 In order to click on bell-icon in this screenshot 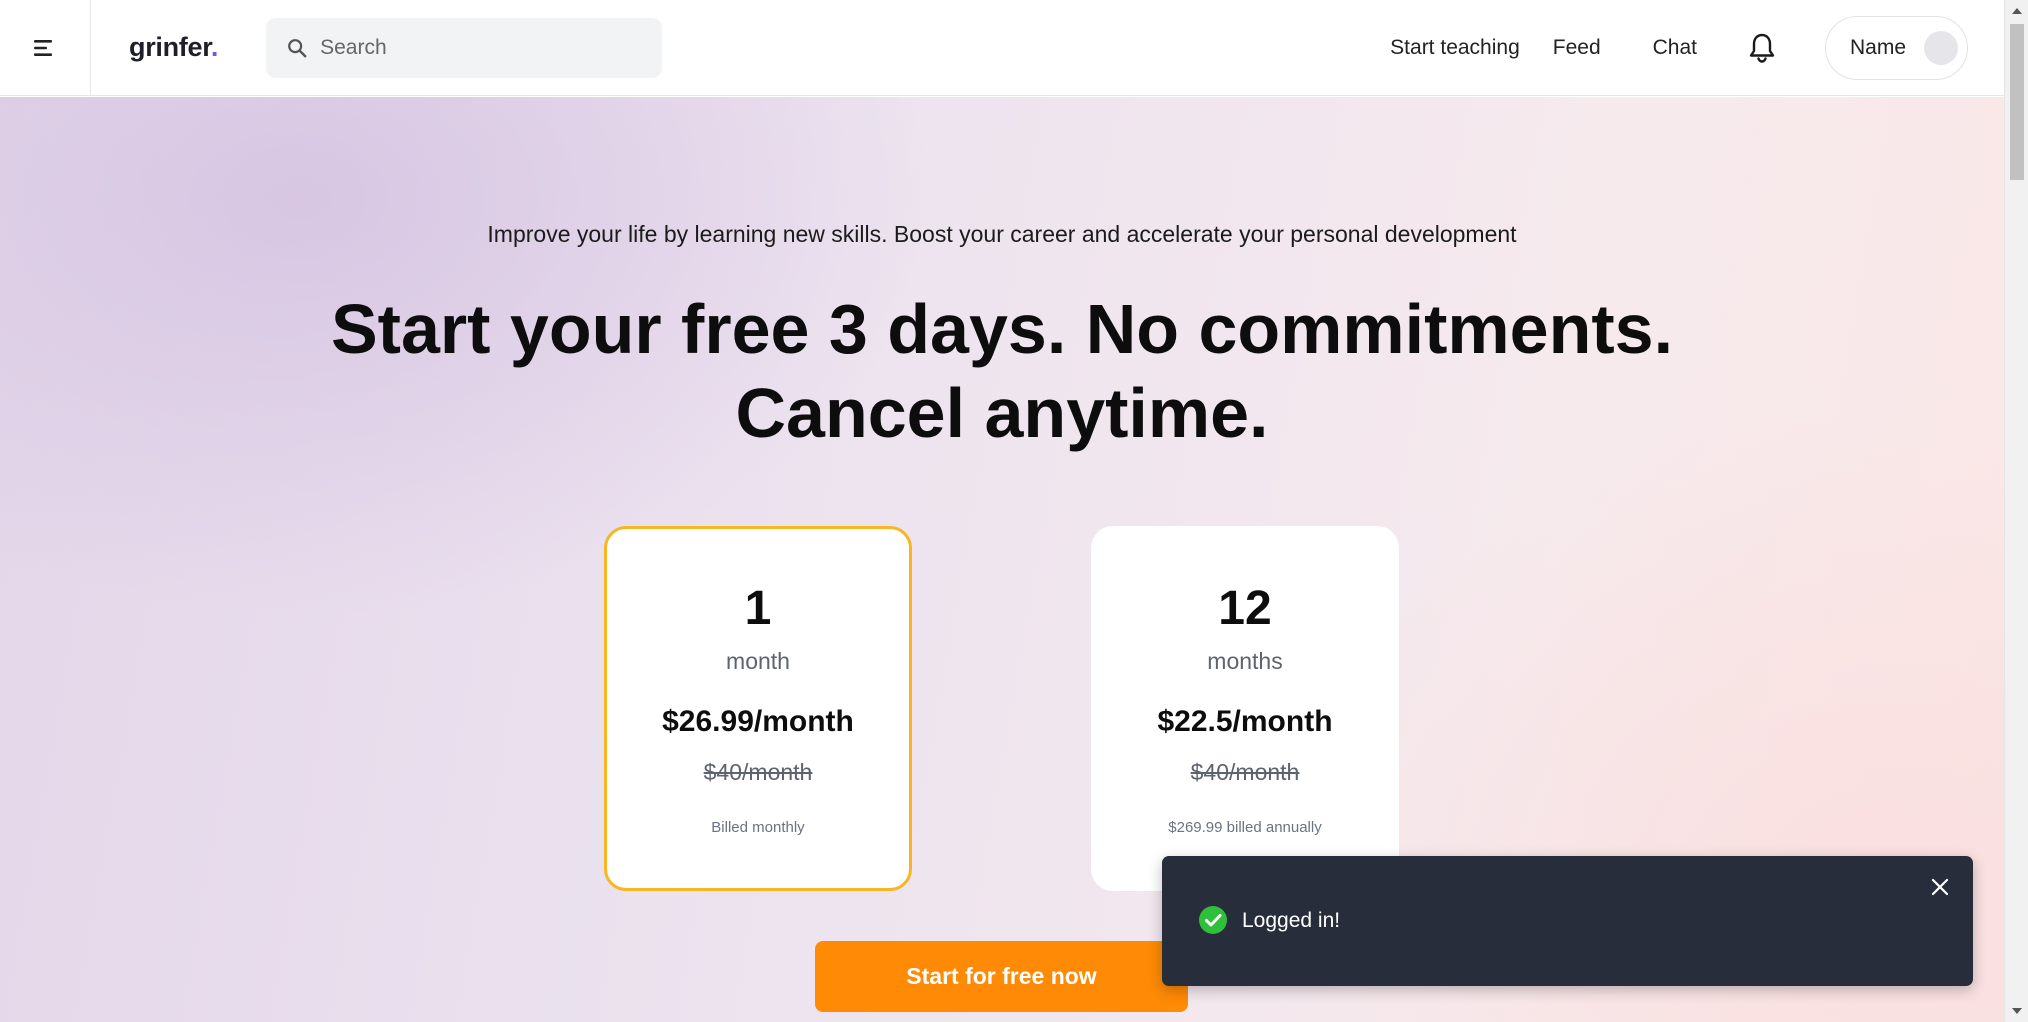, I will do `click(1762, 48)`.